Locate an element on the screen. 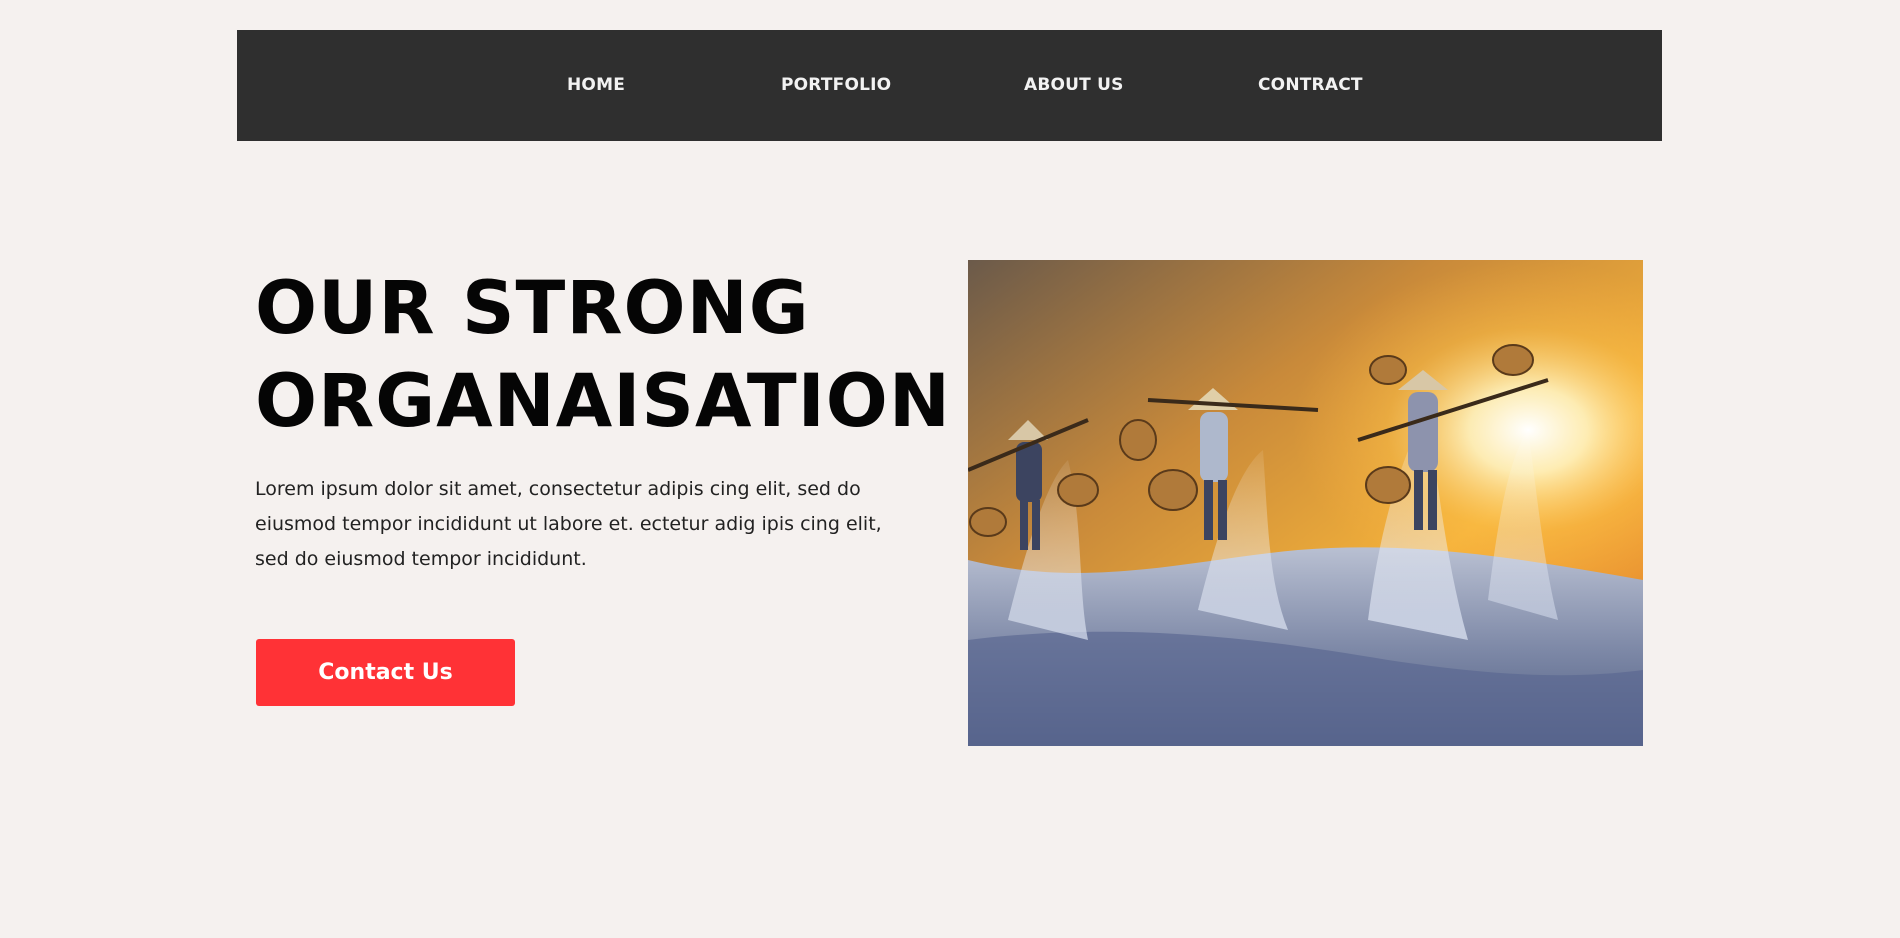 The height and width of the screenshot is (938, 1900). contact-us-button: Contact Us is located at coordinates (385, 672).